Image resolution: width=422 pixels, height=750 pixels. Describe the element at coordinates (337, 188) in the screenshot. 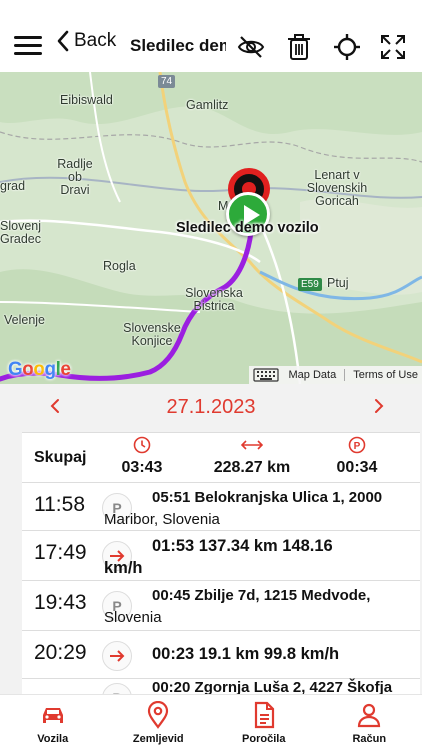

I see `map-place-label: Lenart v Slovenskih Goricah` at that location.